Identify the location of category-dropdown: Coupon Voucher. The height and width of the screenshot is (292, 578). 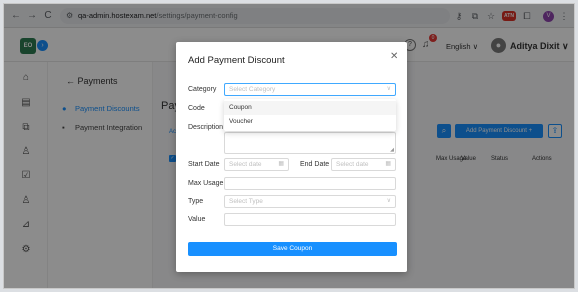
(310, 115).